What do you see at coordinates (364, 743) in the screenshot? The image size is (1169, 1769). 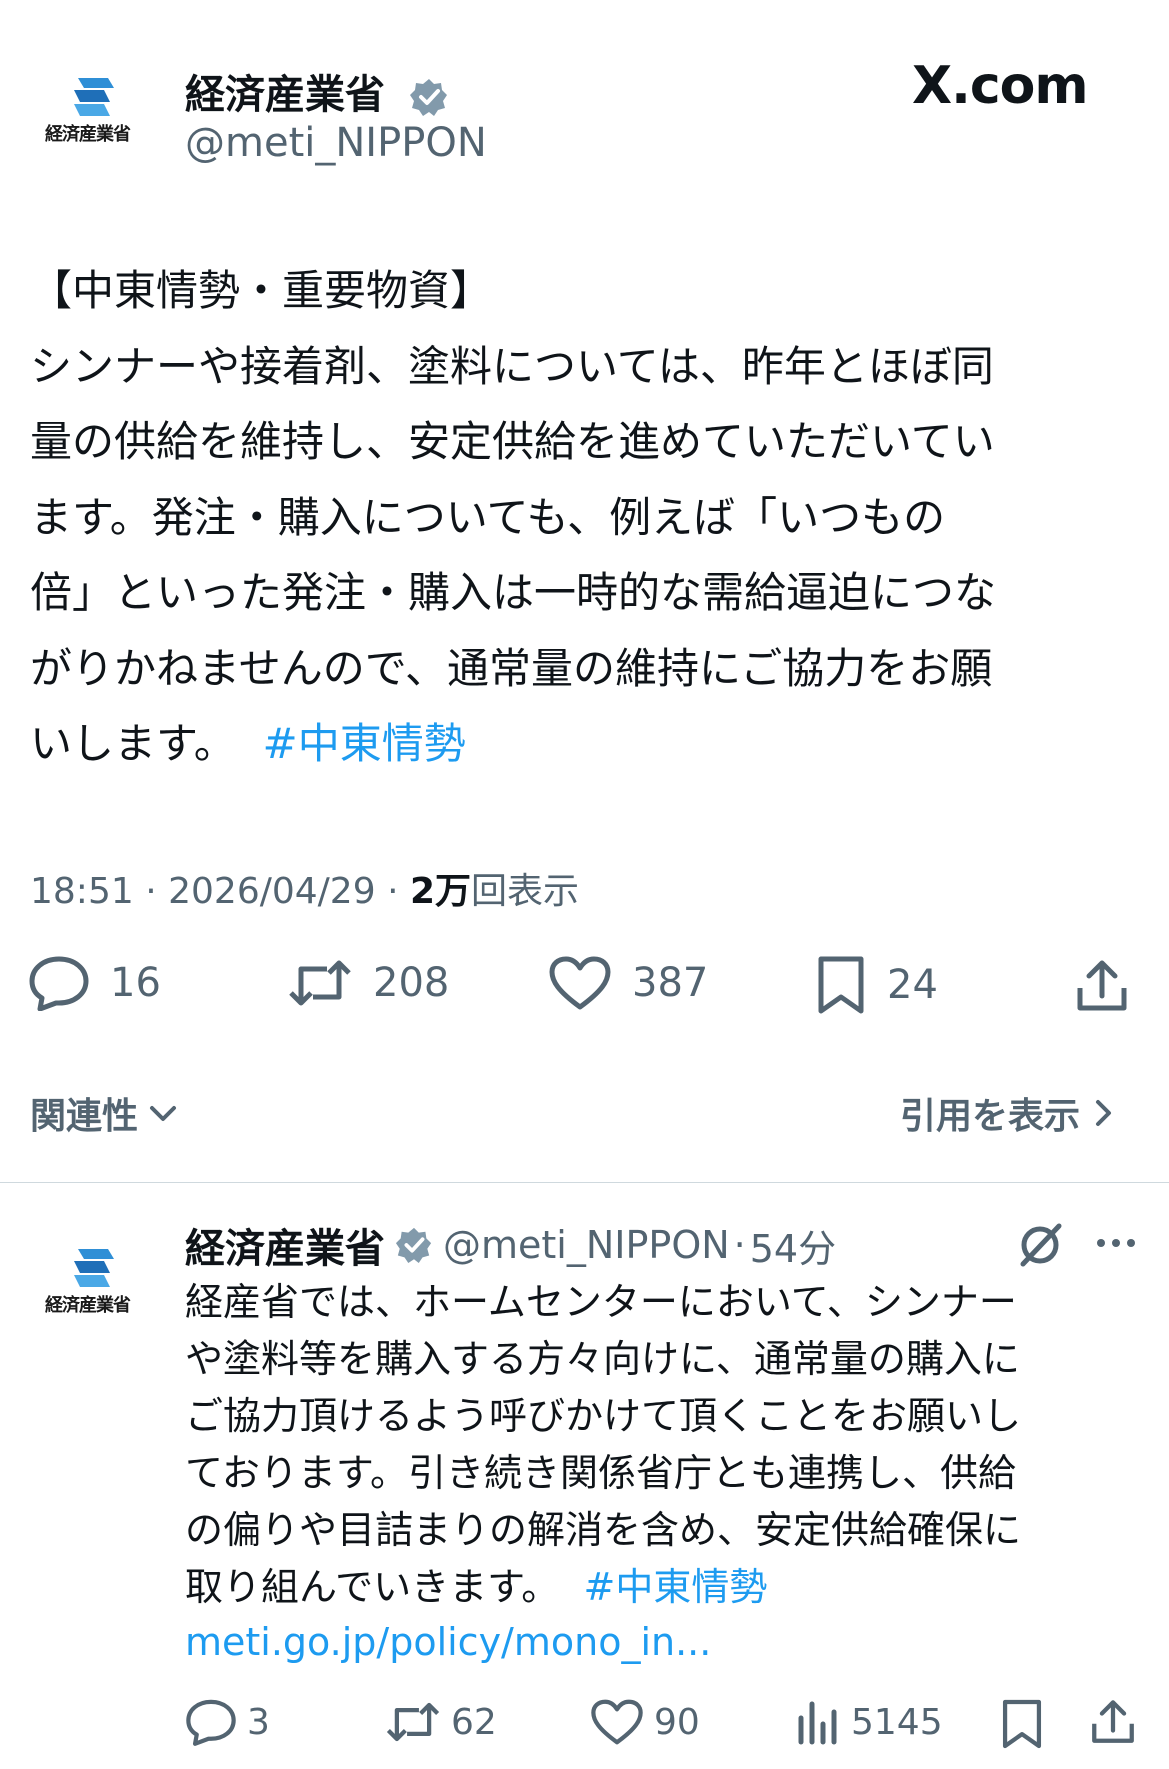 I see `hashtag-link: #中東情勢` at bounding box center [364, 743].